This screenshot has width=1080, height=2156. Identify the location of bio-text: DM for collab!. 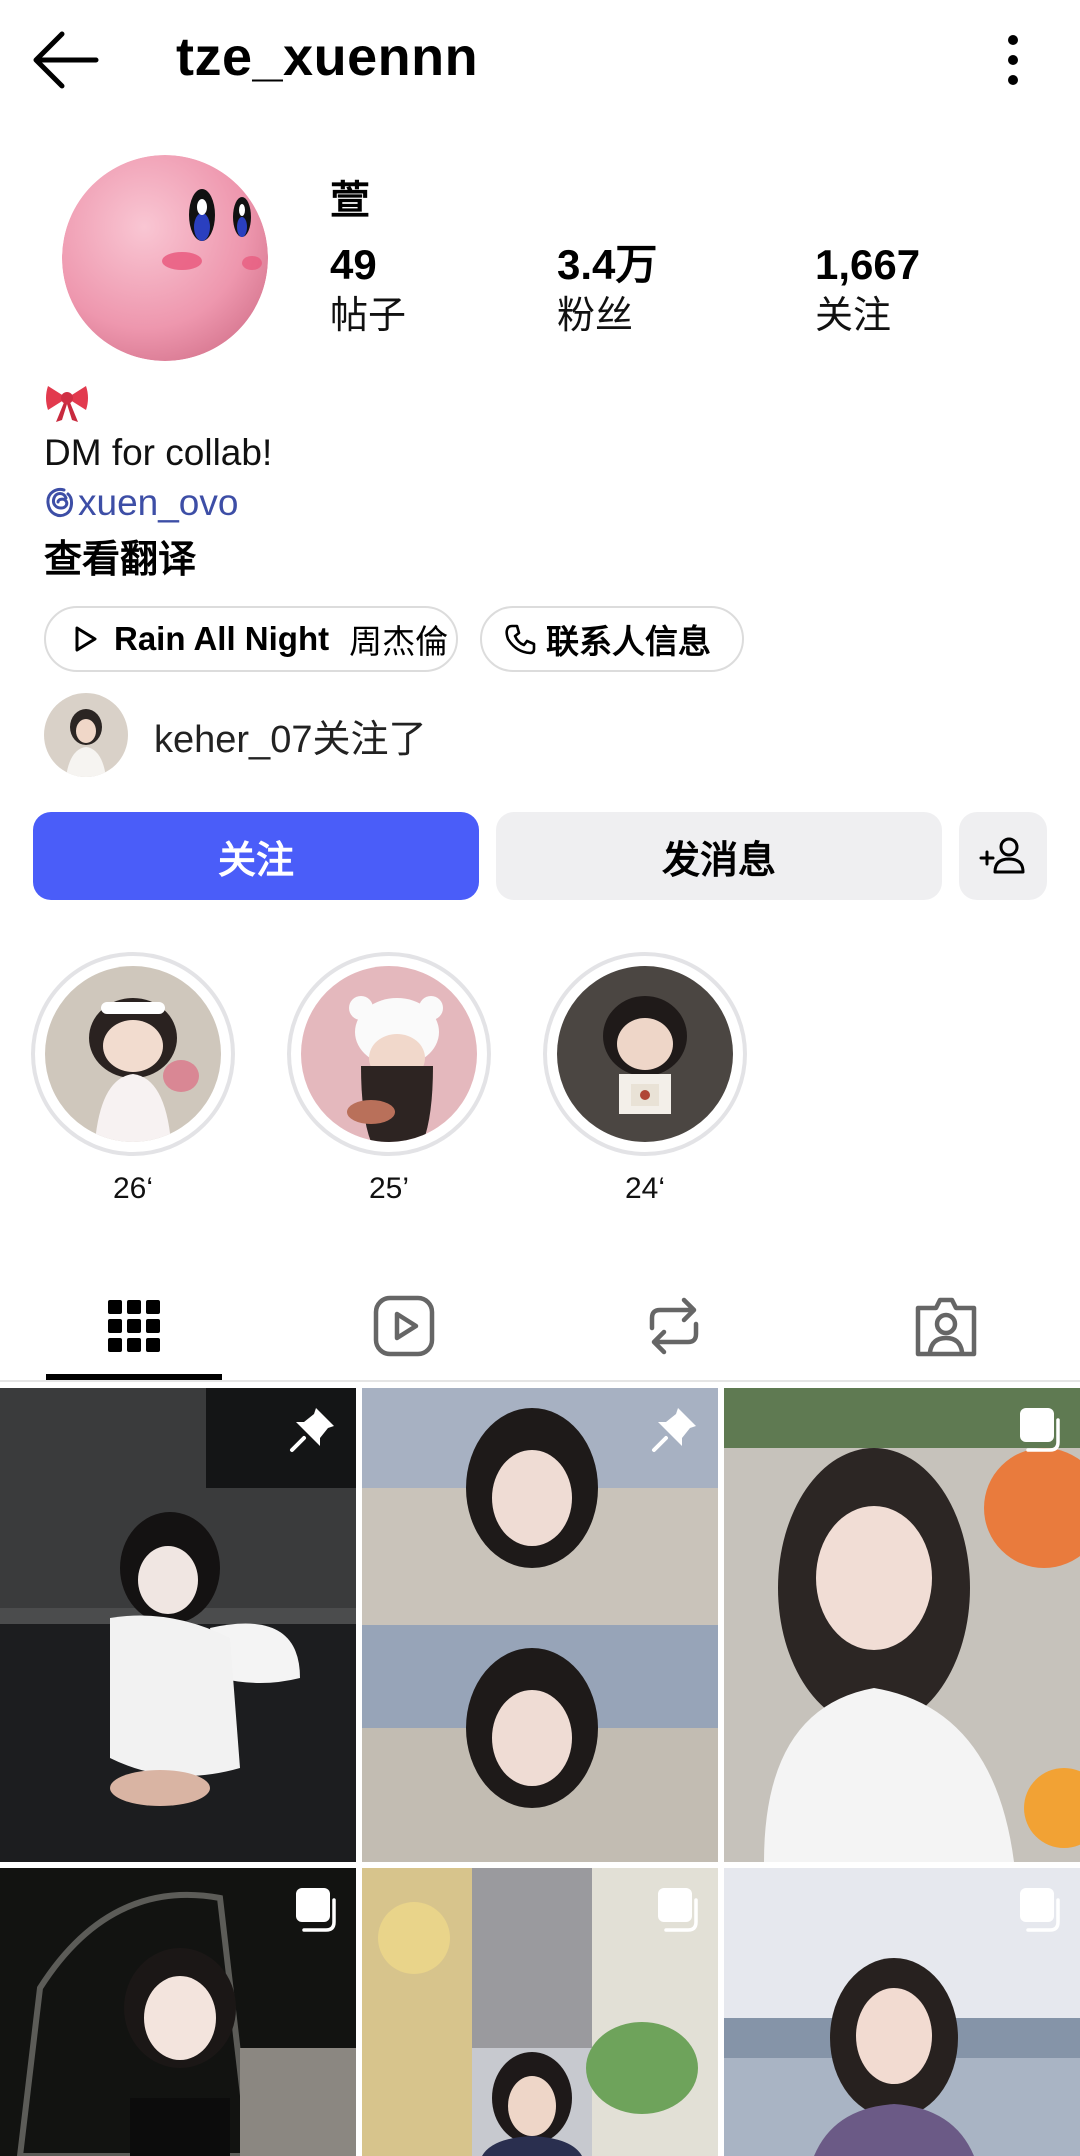
(158, 452).